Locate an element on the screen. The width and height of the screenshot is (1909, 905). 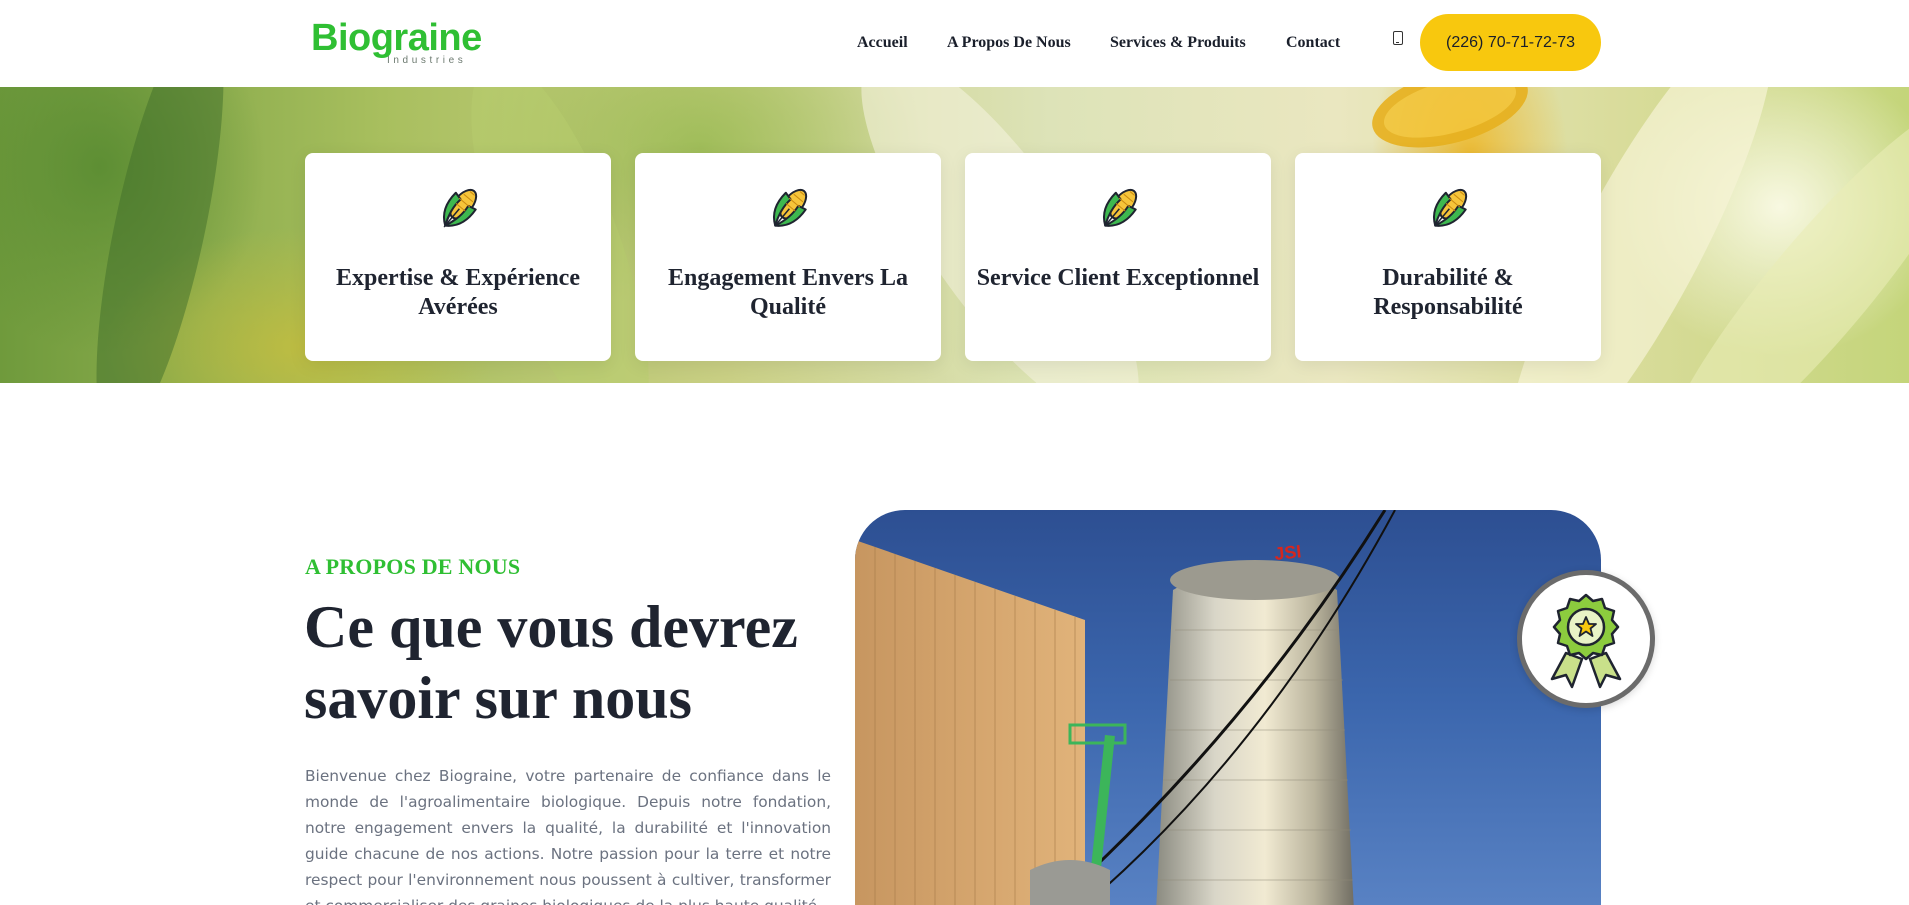
nav-contact: Contact is located at coordinates (1313, 43).